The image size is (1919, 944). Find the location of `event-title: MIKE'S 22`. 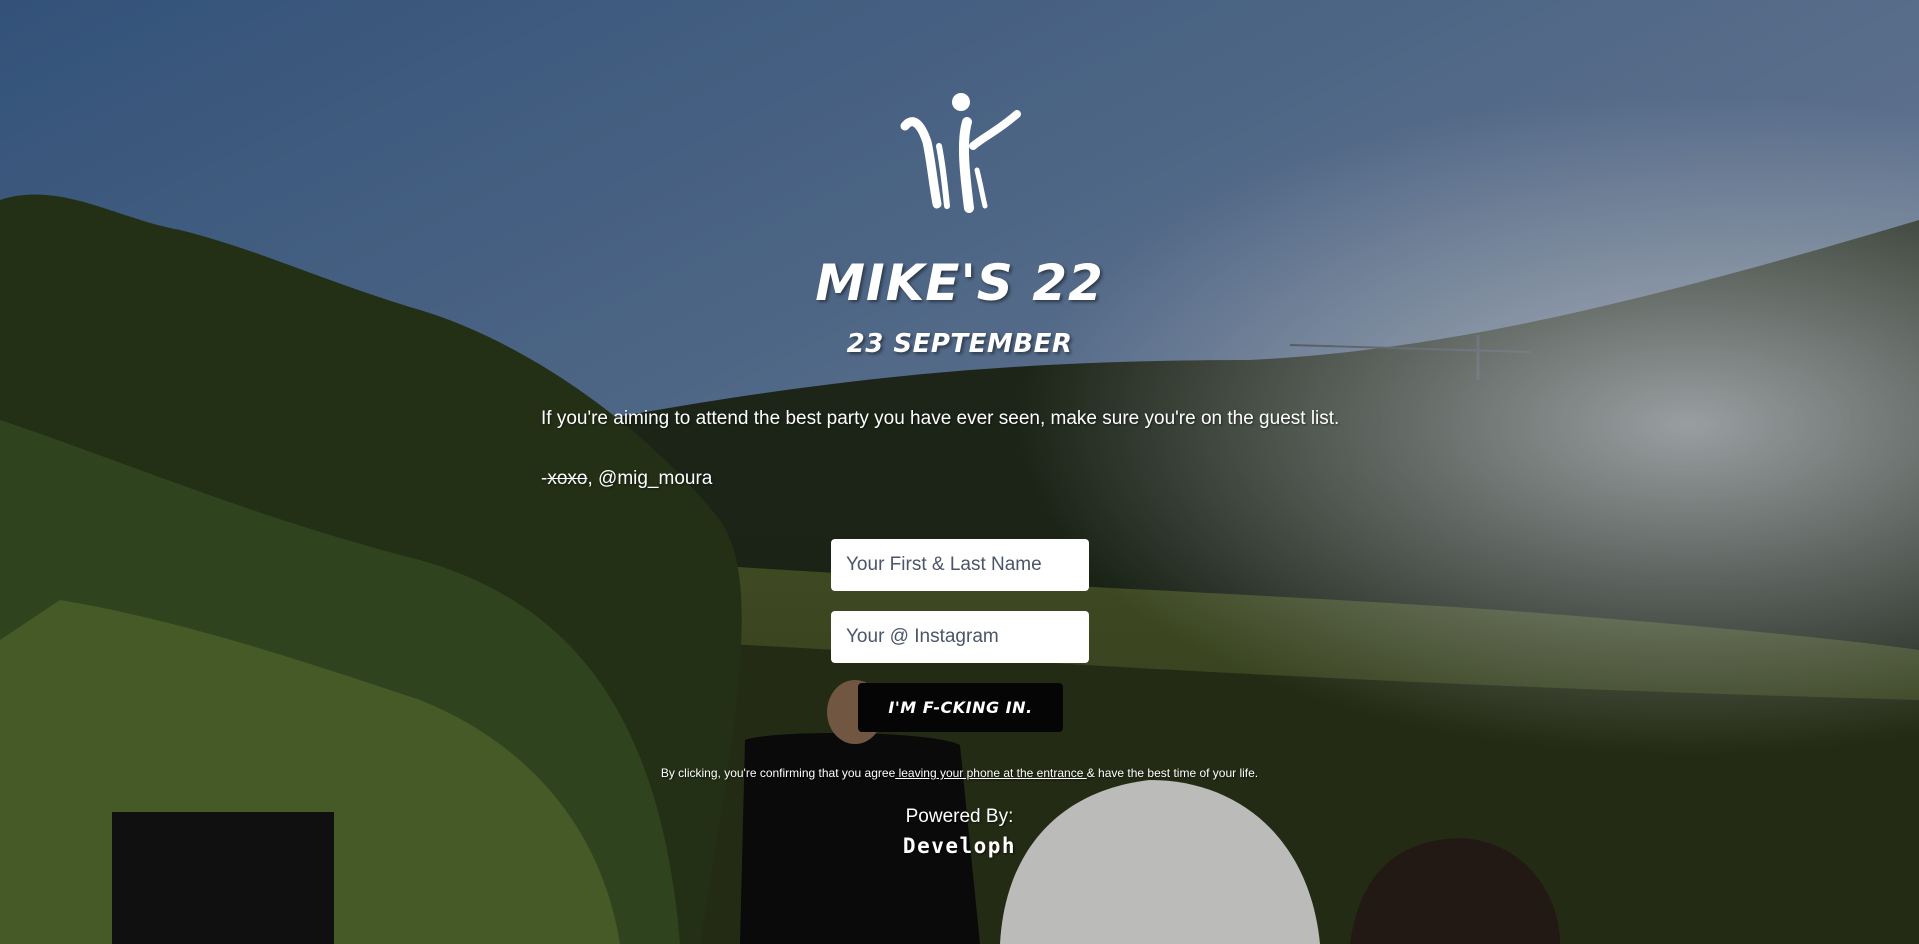

event-title: MIKE'S 22 is located at coordinates (959, 283).